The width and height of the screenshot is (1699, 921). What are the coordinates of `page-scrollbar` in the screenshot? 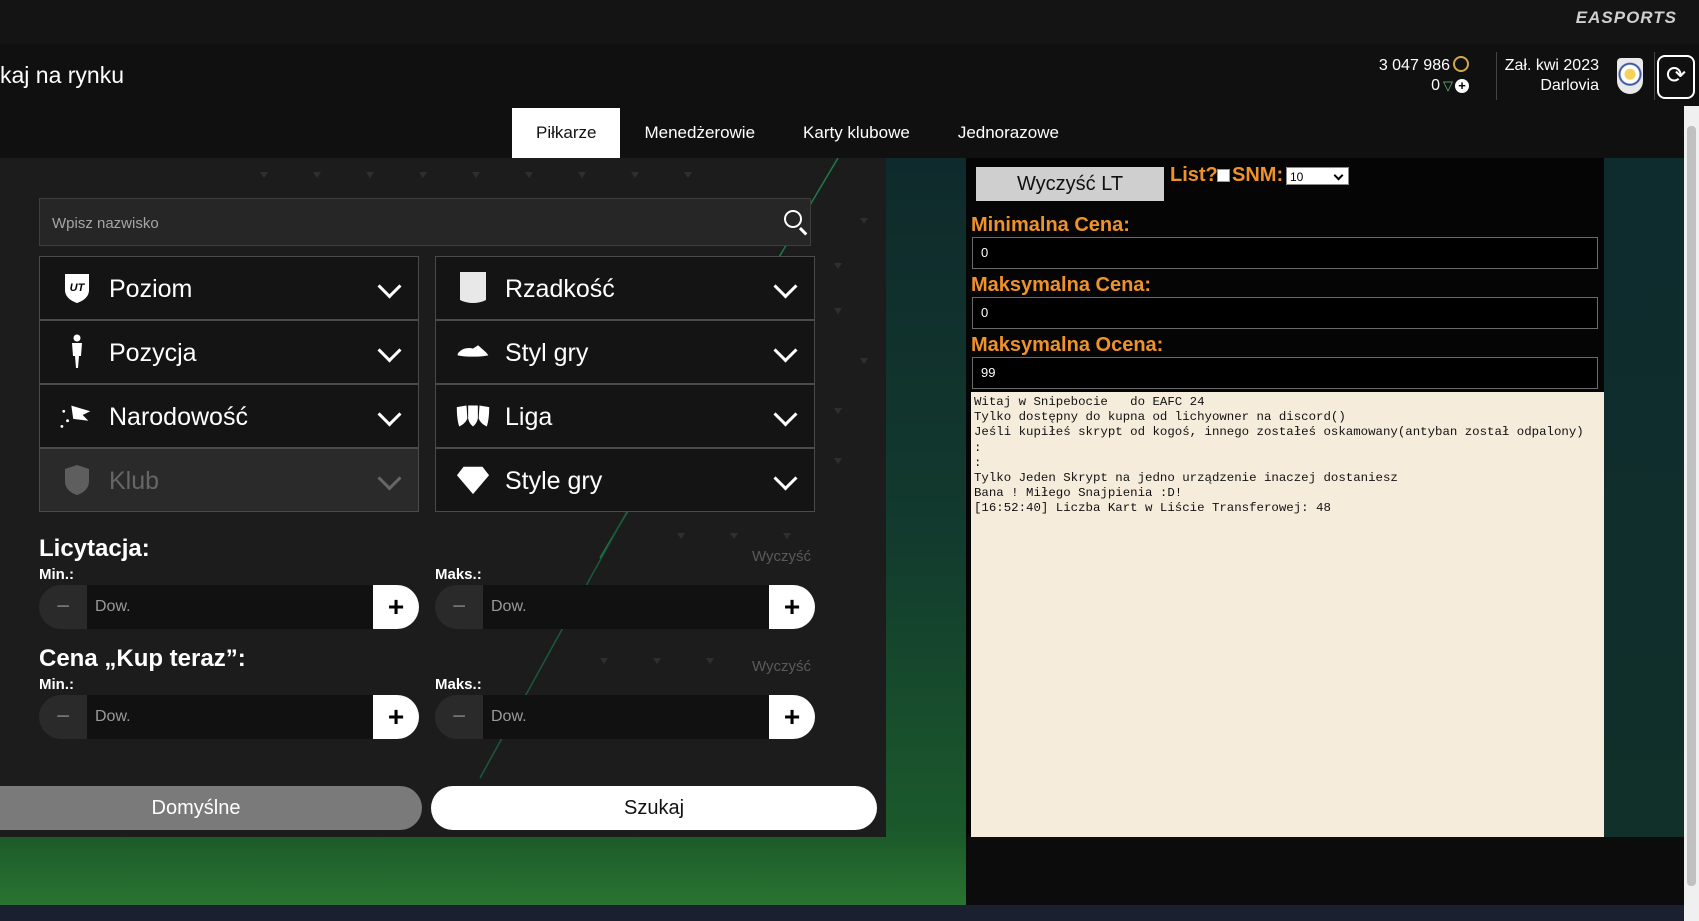 It's located at (1691, 513).